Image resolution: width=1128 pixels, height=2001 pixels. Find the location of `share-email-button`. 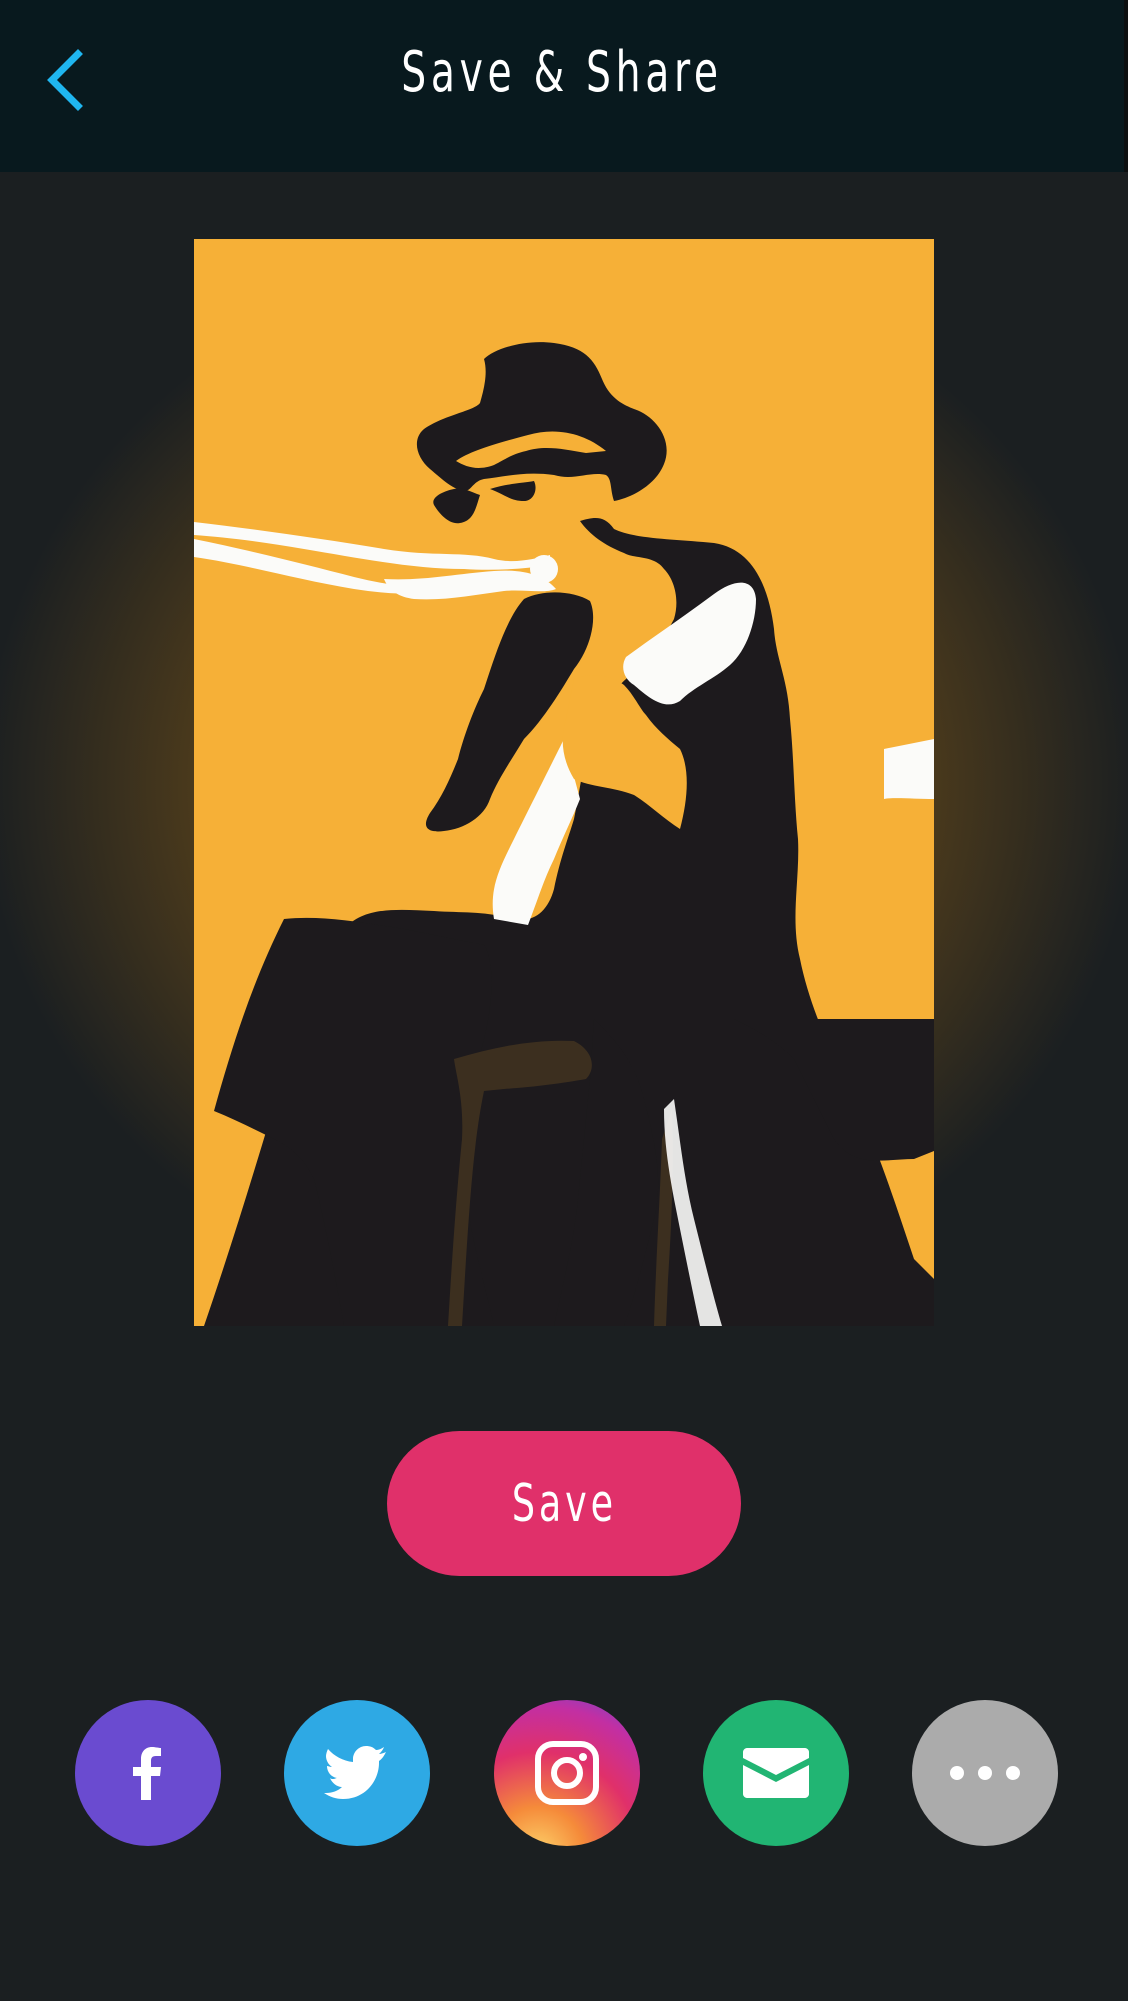

share-email-button is located at coordinates (776, 1773).